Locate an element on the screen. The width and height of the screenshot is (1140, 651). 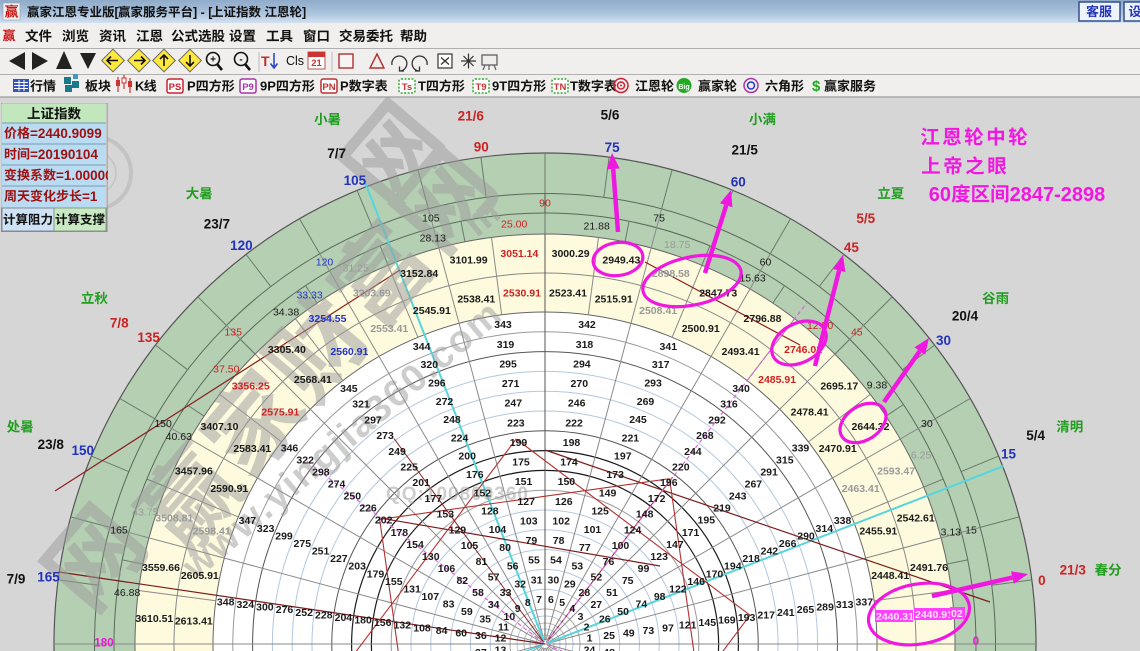
svg-text: 315 is located at coordinates (785, 461).